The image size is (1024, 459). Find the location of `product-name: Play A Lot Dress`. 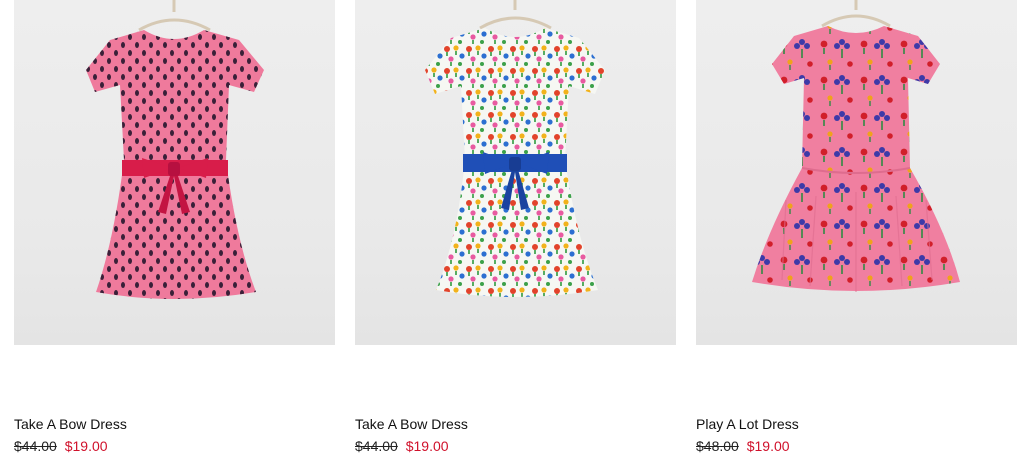

product-name: Play A Lot Dress is located at coordinates (747, 424).